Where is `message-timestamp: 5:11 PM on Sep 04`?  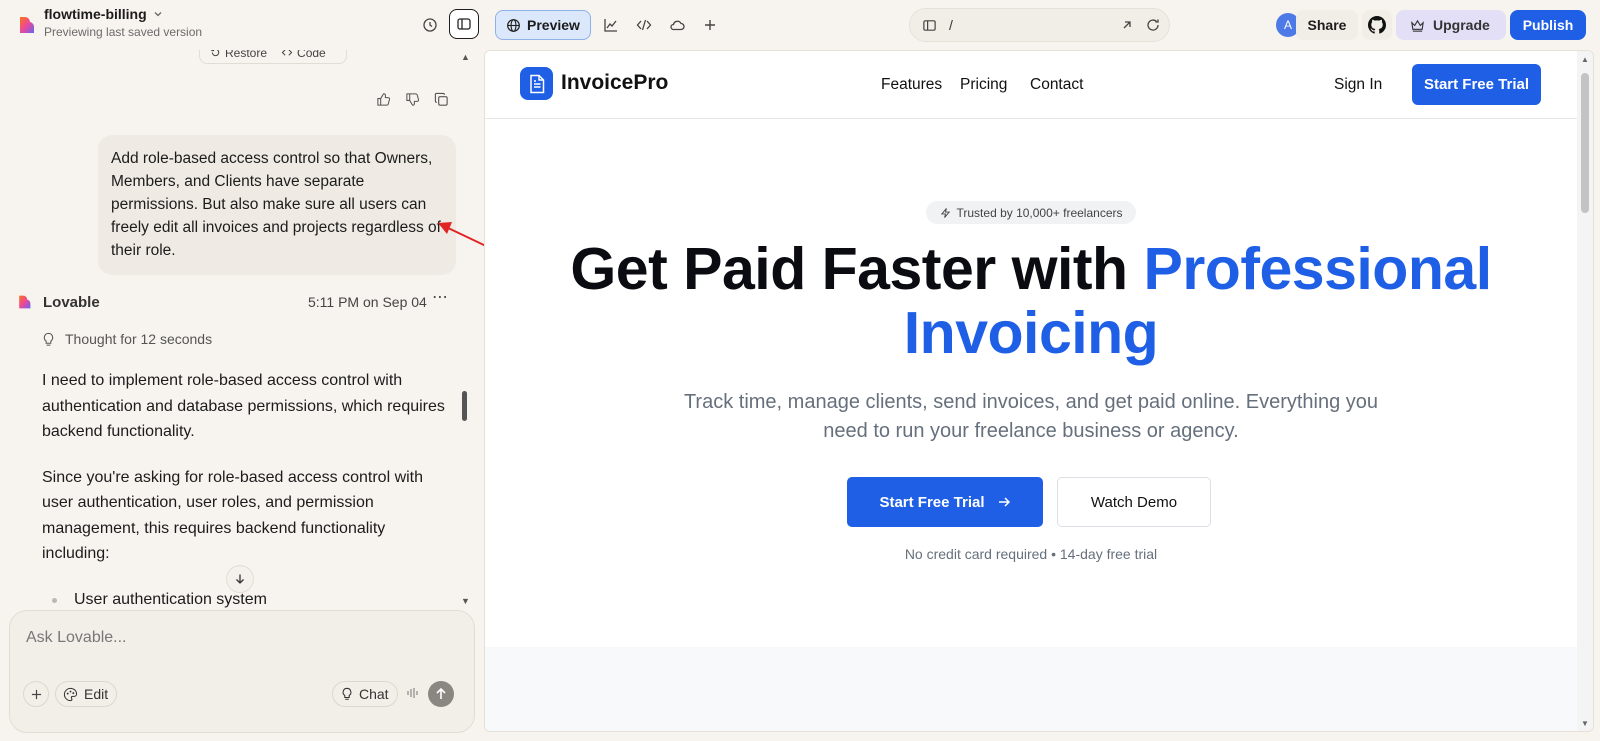
message-timestamp: 5:11 PM on Sep 04 is located at coordinates (367, 302).